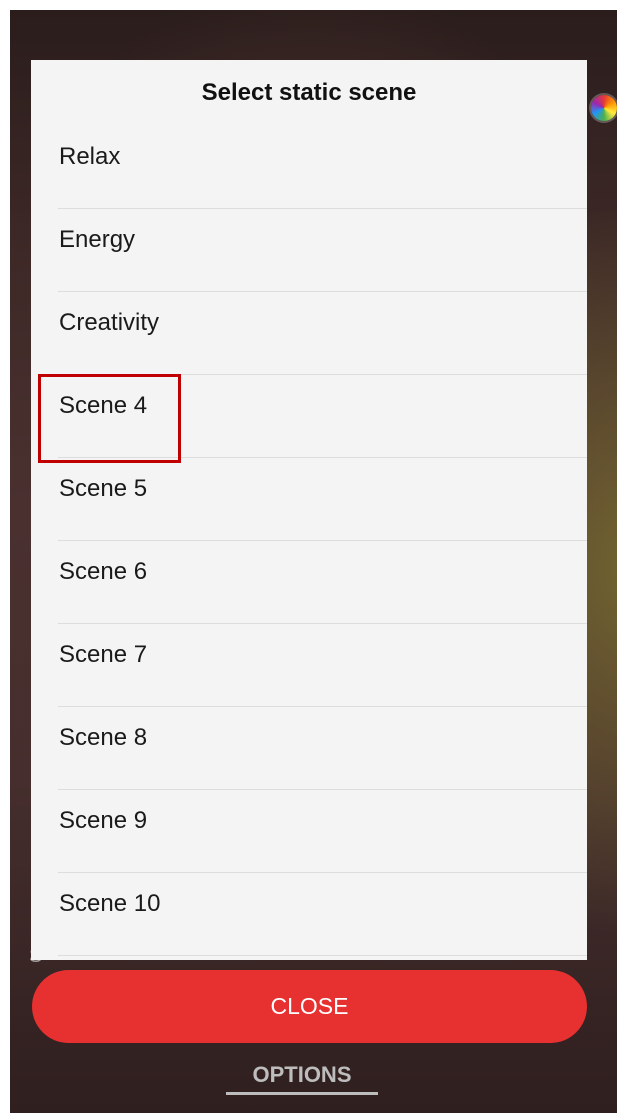  Describe the element at coordinates (322, 499) in the screenshot. I see `scene-item-scene-5: Scene 5` at that location.